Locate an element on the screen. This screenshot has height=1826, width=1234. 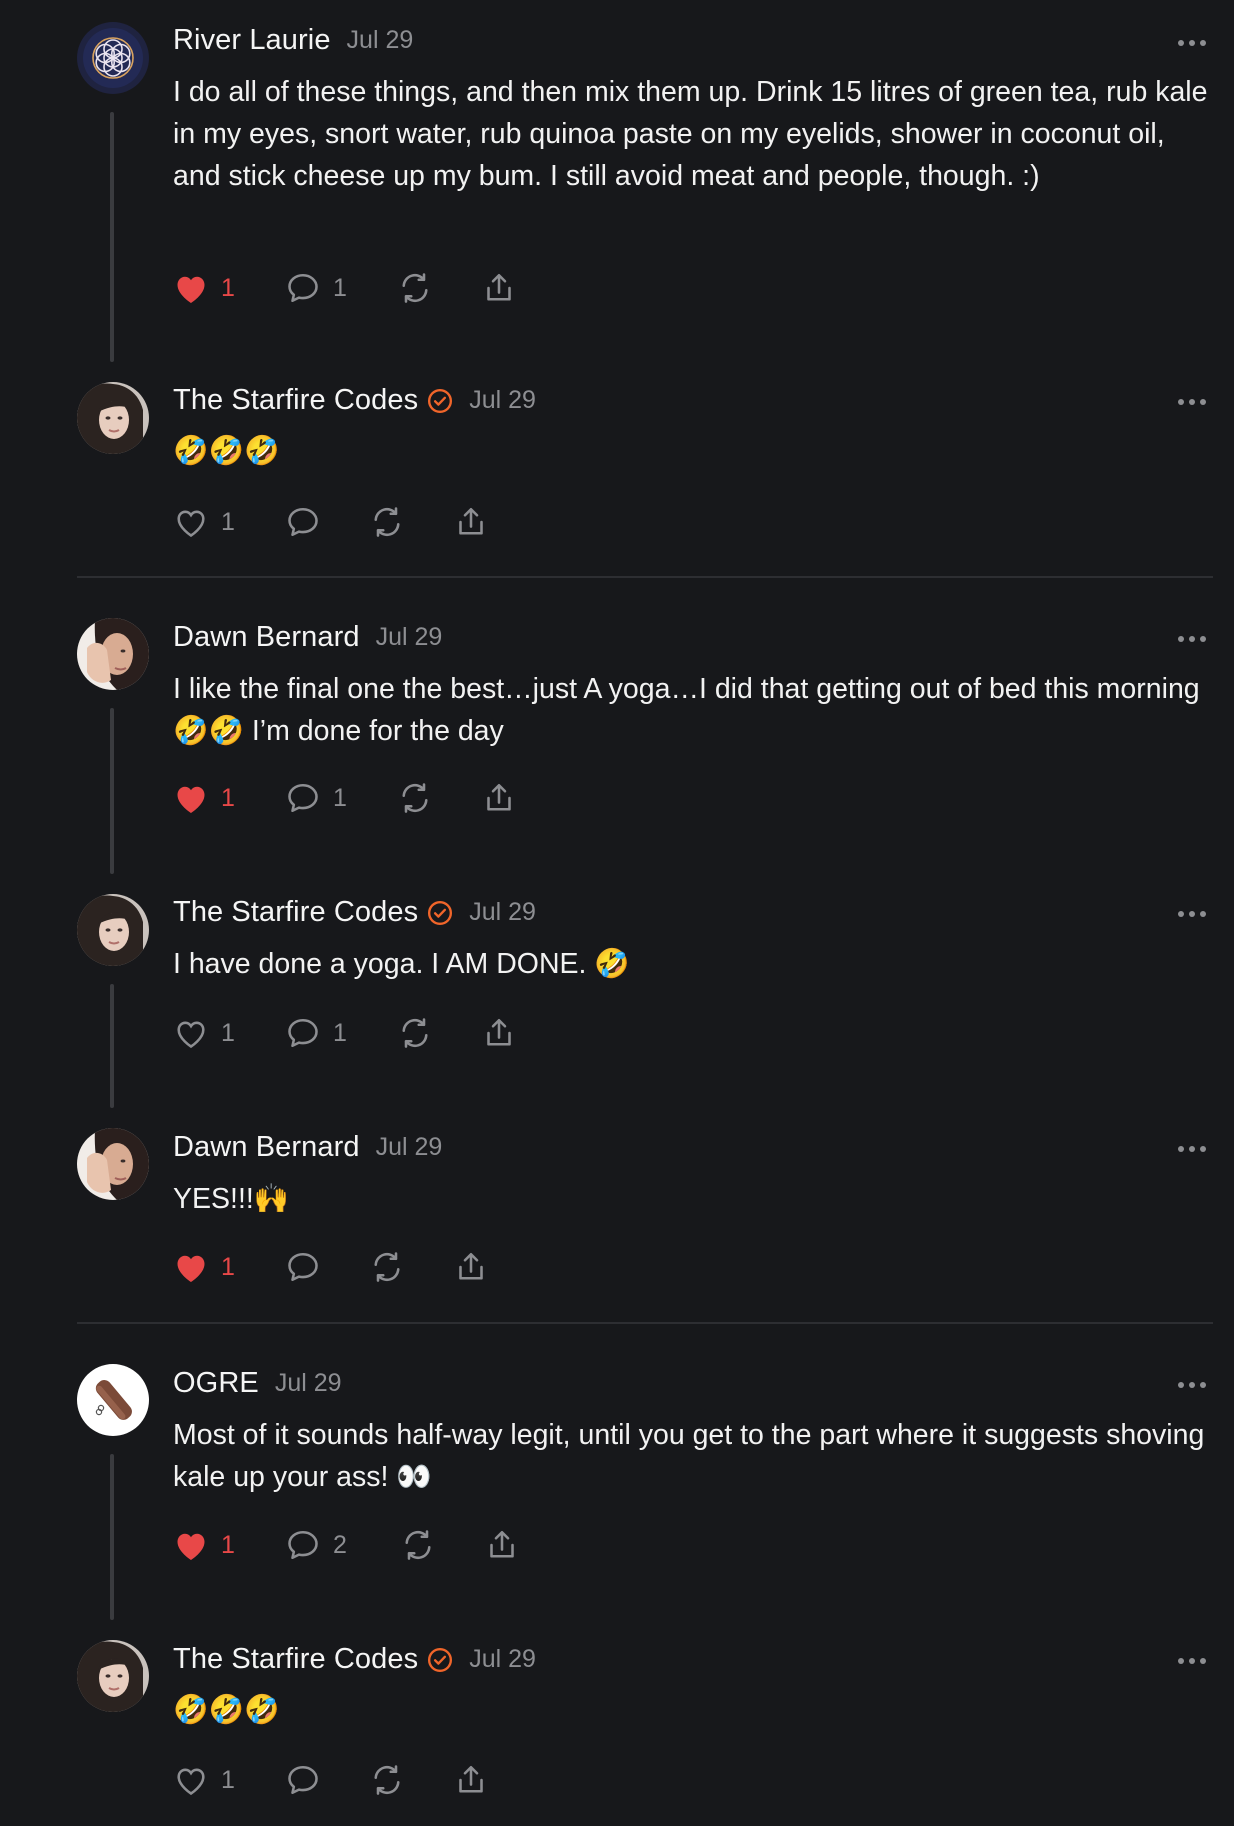
reply-count: 2 is located at coordinates (340, 1544).